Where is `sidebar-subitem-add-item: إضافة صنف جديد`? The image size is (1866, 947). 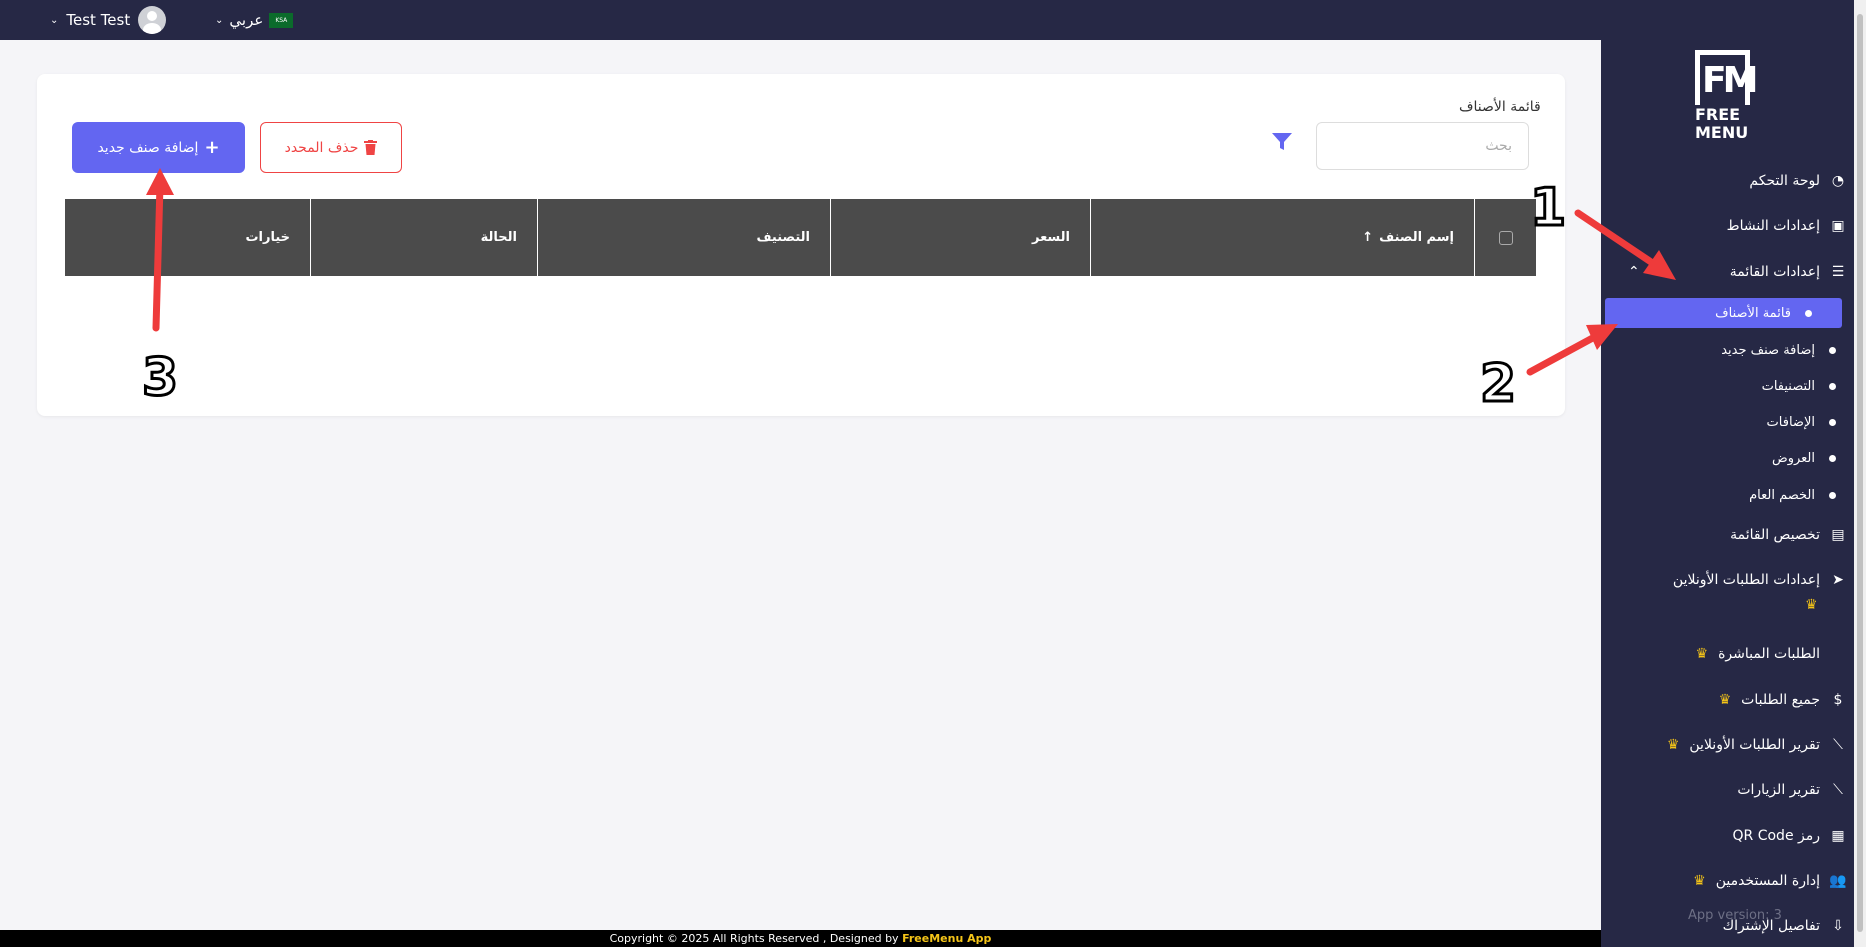 sidebar-subitem-add-item: إضافة صنف جديد is located at coordinates (1783, 350).